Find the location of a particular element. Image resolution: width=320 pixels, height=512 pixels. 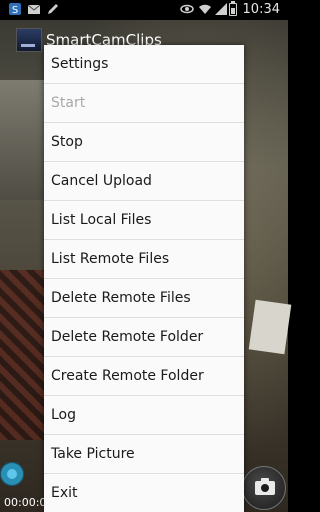

menu-item-list-local-files: List Local Files is located at coordinates (144, 220).